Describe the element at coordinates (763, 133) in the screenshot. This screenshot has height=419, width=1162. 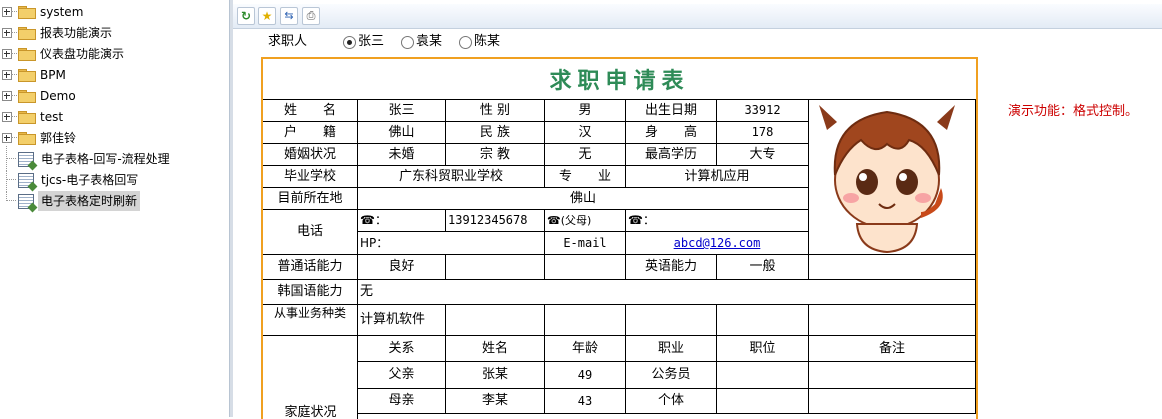
I see `height-value: 178` at that location.